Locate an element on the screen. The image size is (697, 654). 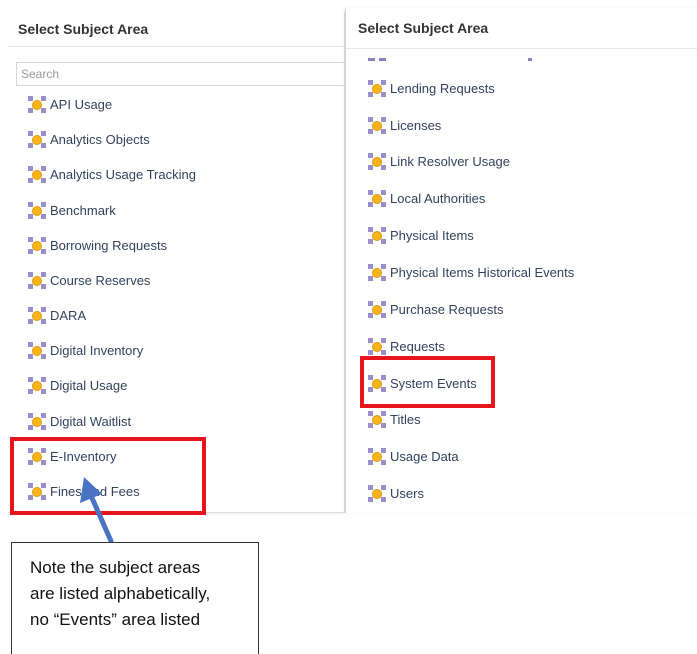
subject-item-api-usage: API Usage is located at coordinates (70, 104).